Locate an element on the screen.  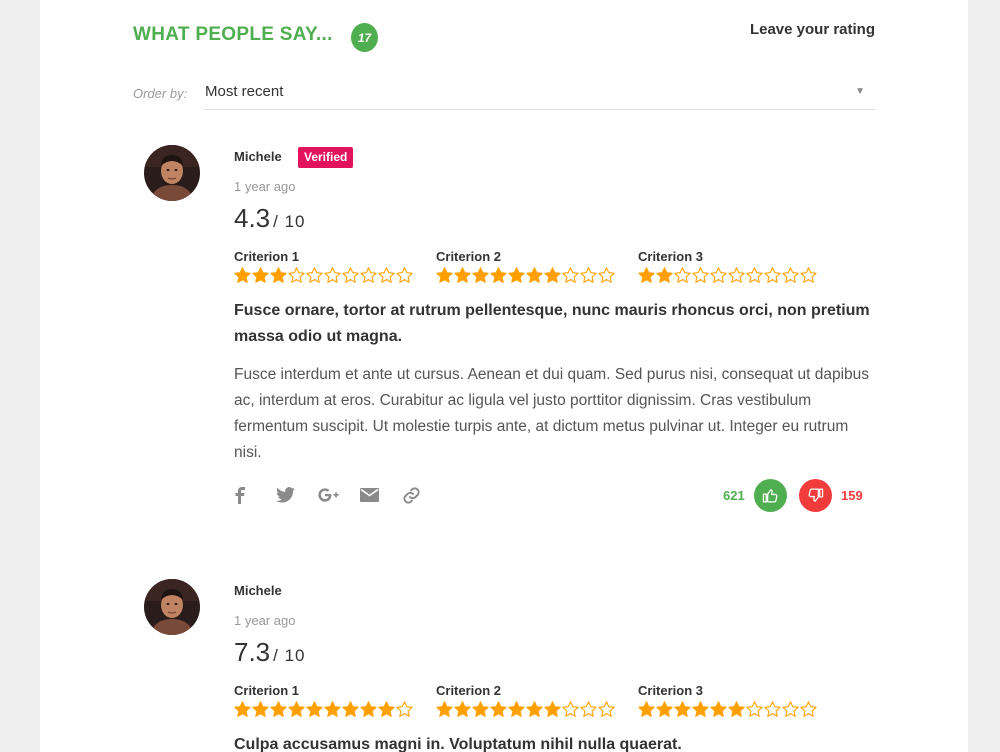
score-value: 4.3 is located at coordinates (252, 218).